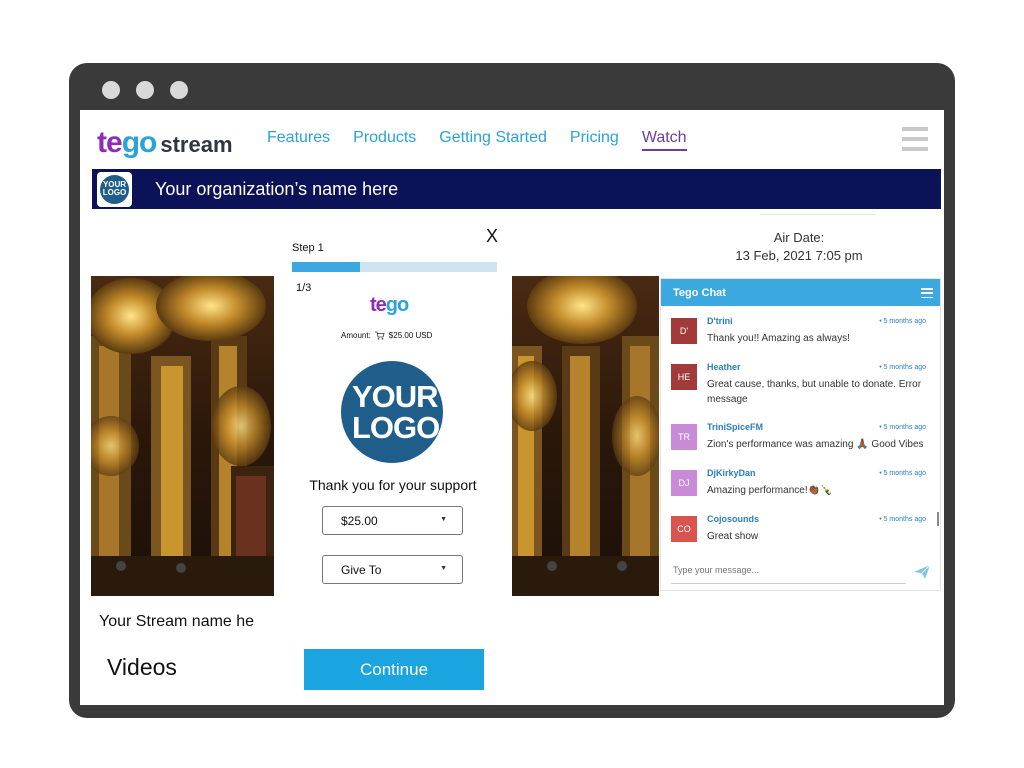  I want to click on stream-hero-image-right, so click(585, 436).